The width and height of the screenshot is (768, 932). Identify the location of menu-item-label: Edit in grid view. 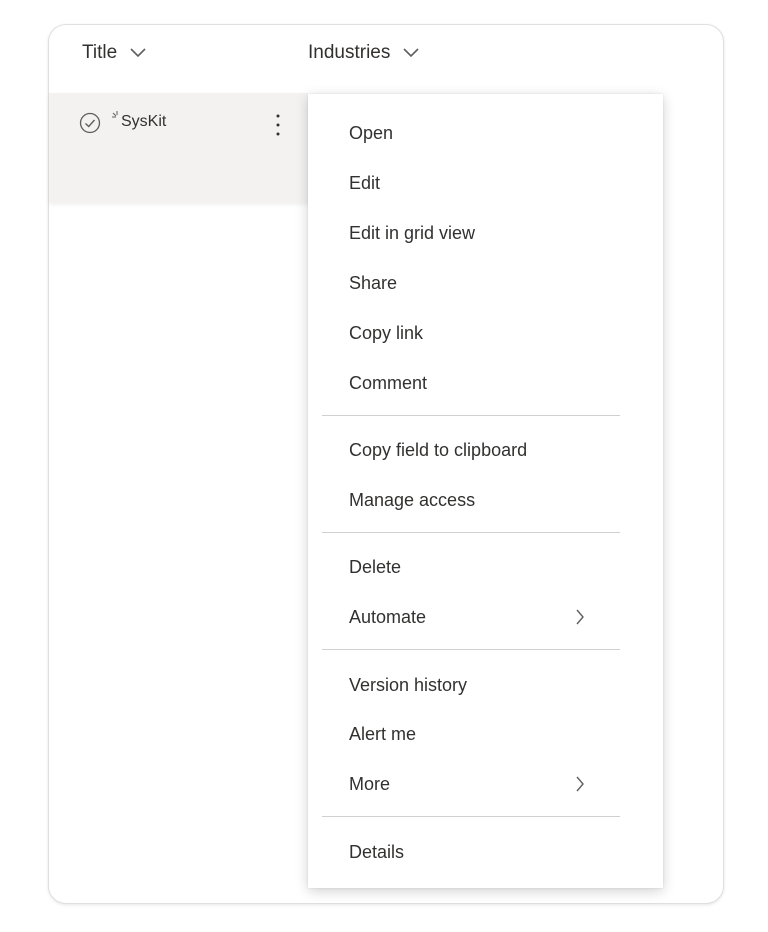
(412, 232).